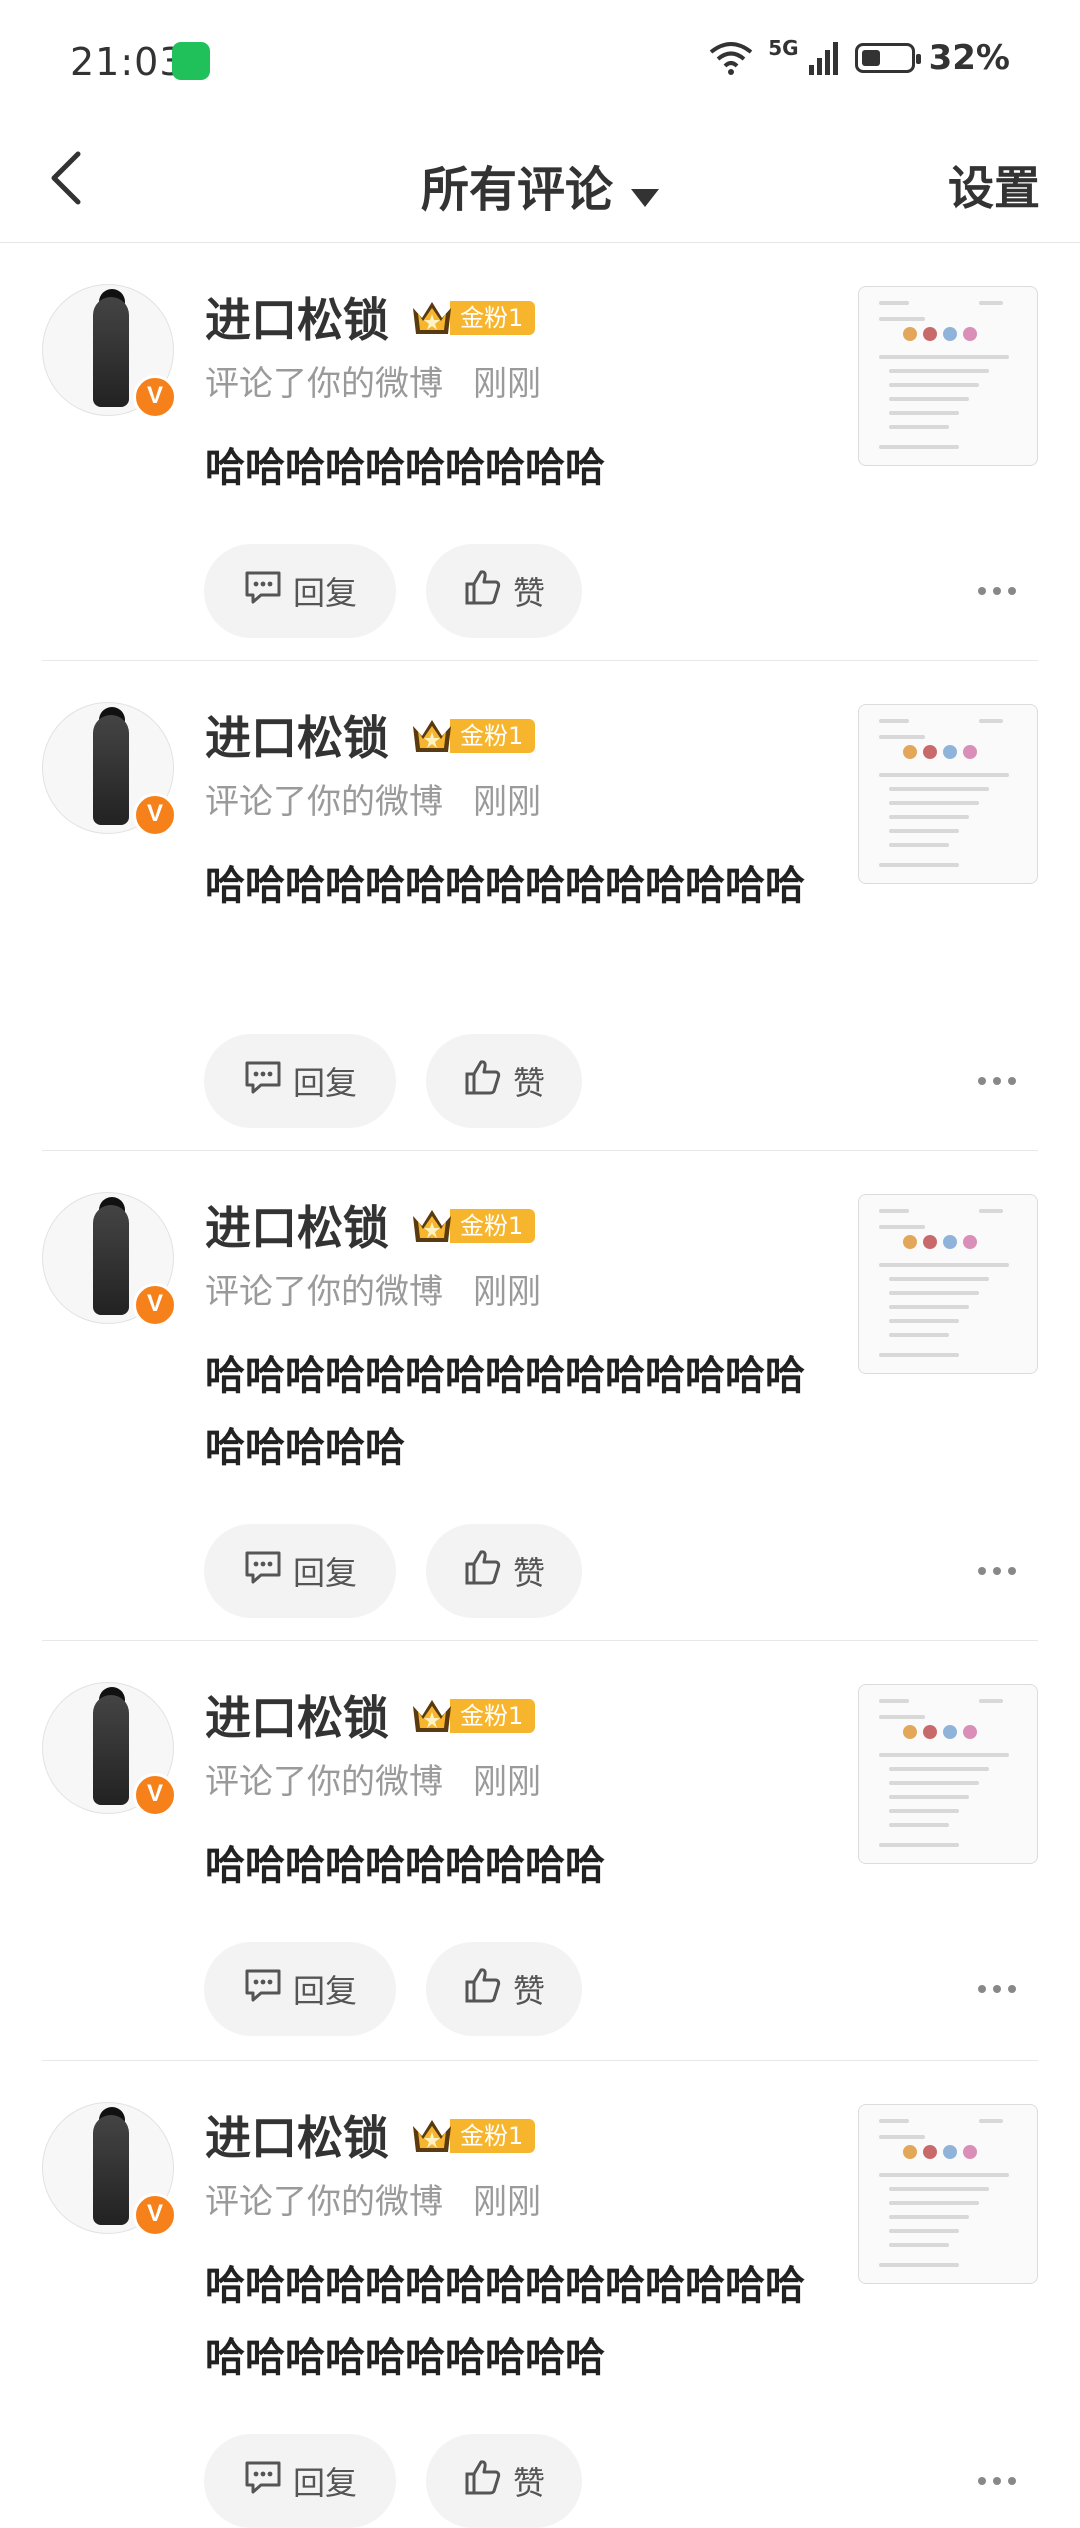 The height and width of the screenshot is (2528, 1080). I want to click on comment-text: 哈哈哈哈哈哈哈哈哈哈哈哈哈哈哈哈哈哈哈哈哈哈哈哈哈, so click(505, 2322).